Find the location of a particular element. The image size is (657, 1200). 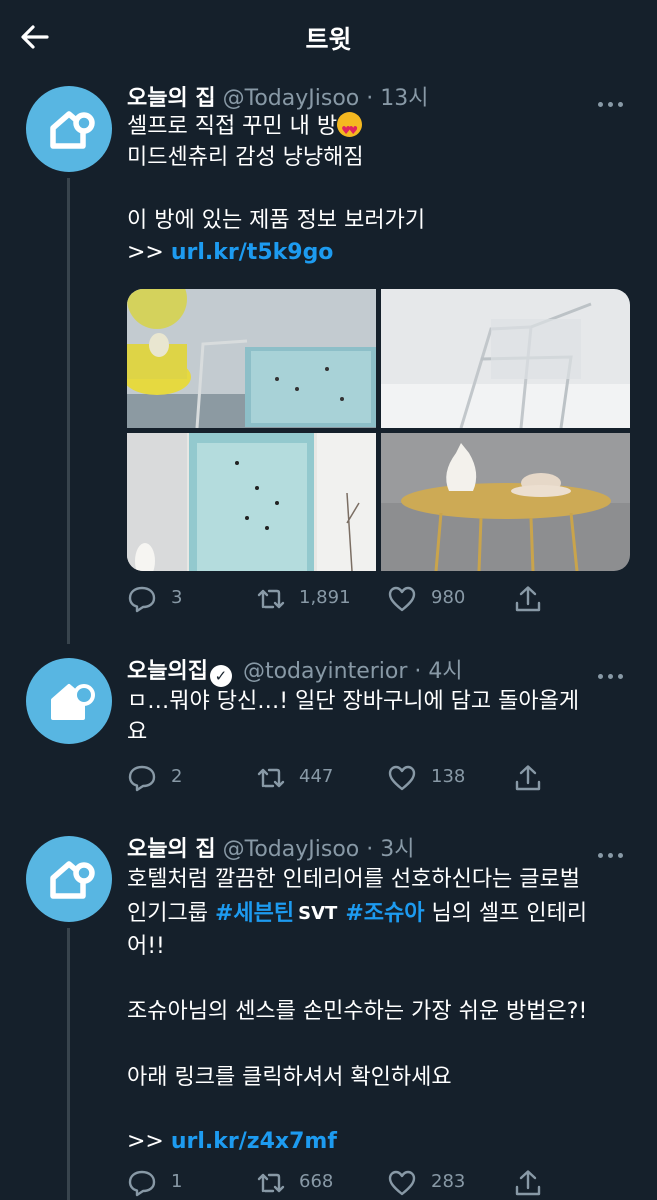

seventeen-logo-icon: SVT is located at coordinates (318, 913).